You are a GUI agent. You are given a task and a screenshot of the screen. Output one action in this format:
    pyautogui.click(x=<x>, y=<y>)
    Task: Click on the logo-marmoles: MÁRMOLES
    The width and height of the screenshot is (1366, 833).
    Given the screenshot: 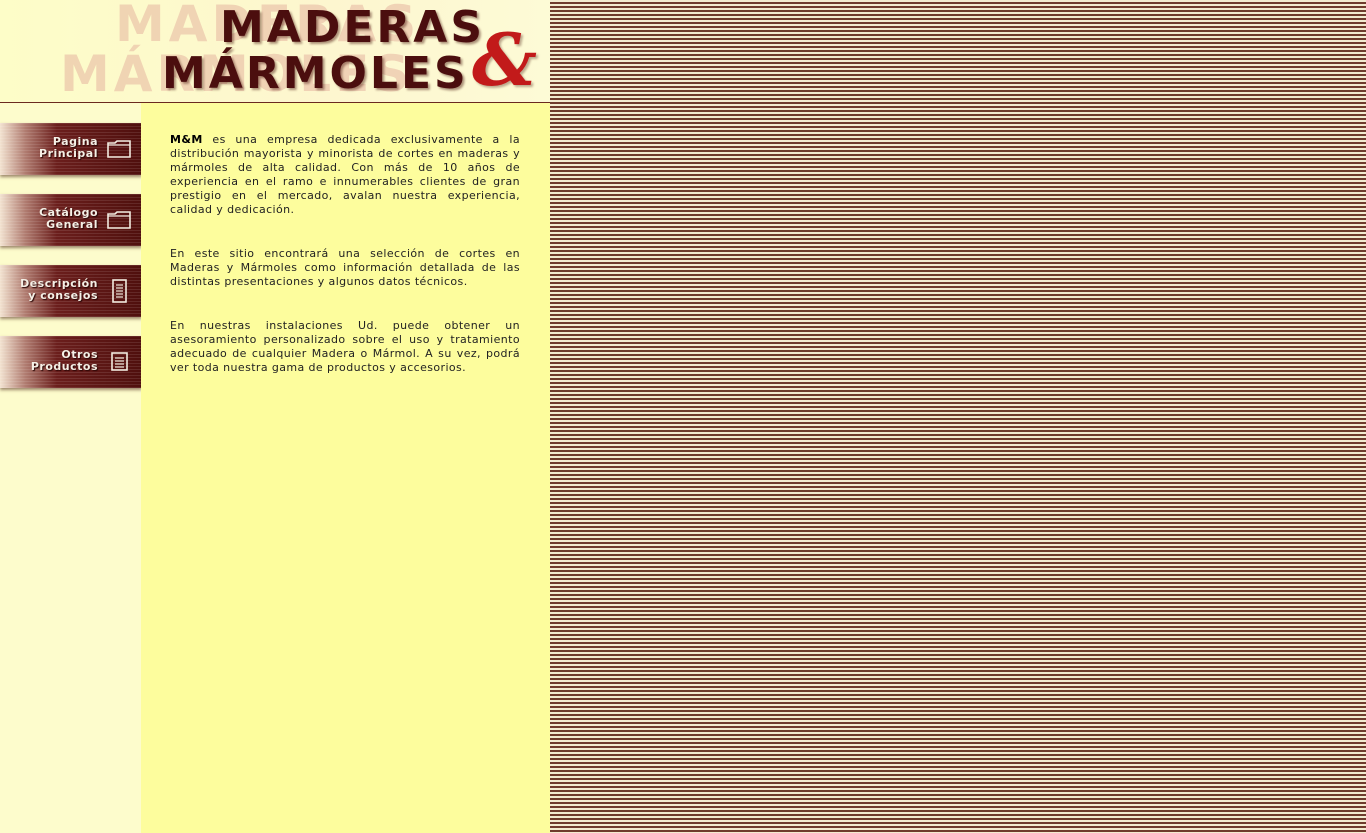 What is the action you would take?
    pyautogui.click(x=315, y=73)
    